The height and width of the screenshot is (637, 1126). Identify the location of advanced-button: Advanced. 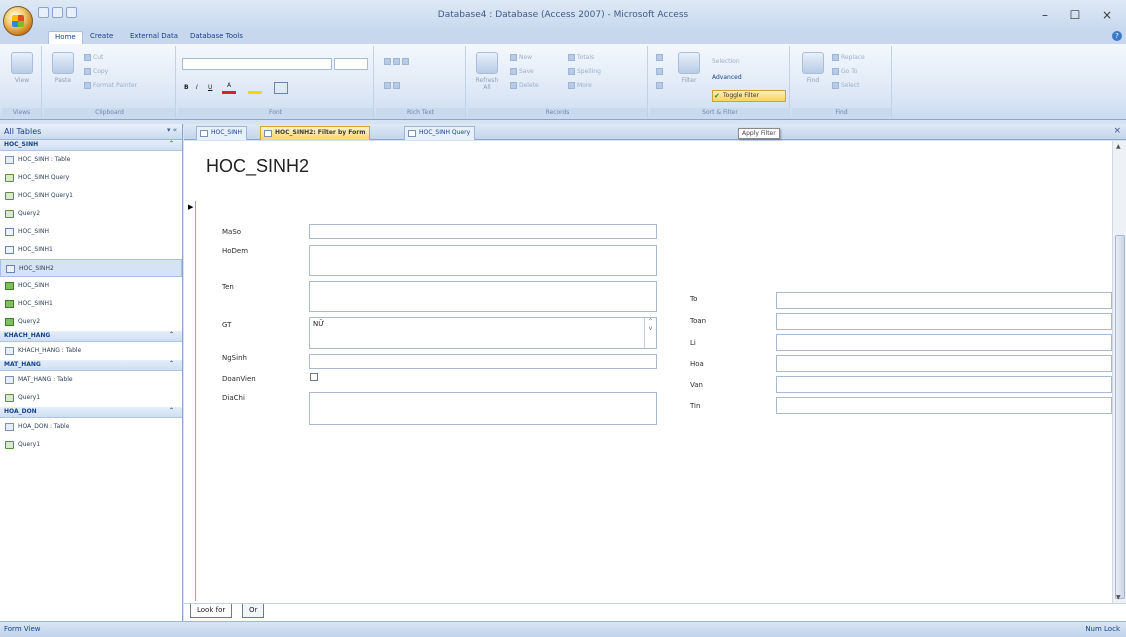
(727, 77).